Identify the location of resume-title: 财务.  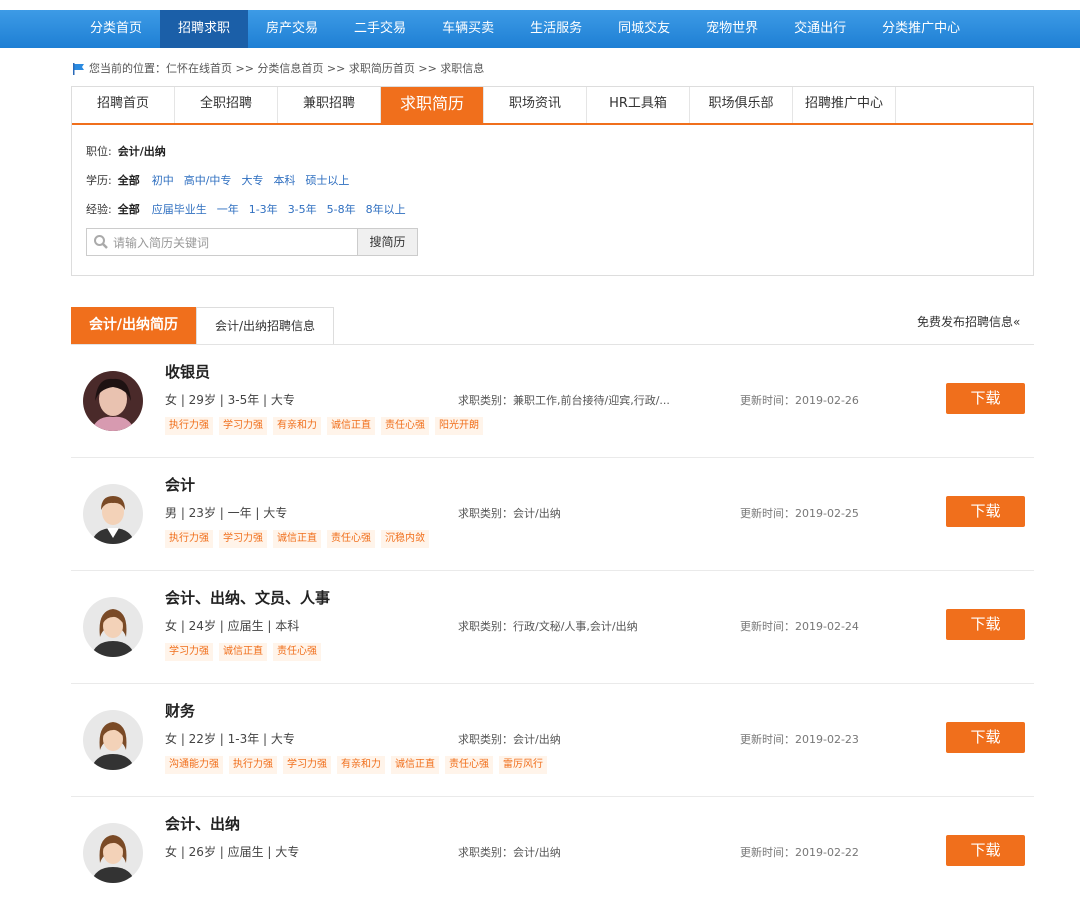
(180, 710).